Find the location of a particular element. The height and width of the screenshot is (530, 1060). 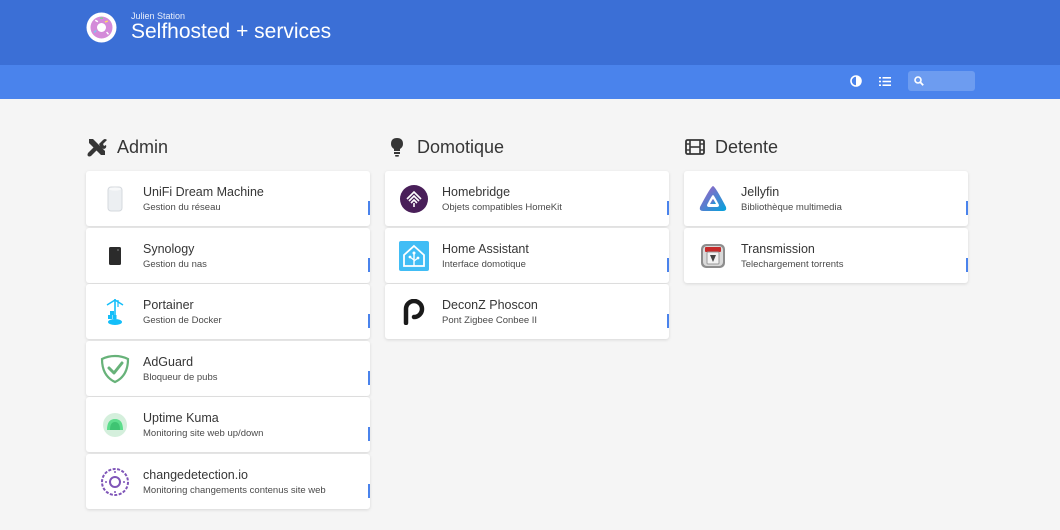

service-name: Jellyfin is located at coordinates (760, 192).